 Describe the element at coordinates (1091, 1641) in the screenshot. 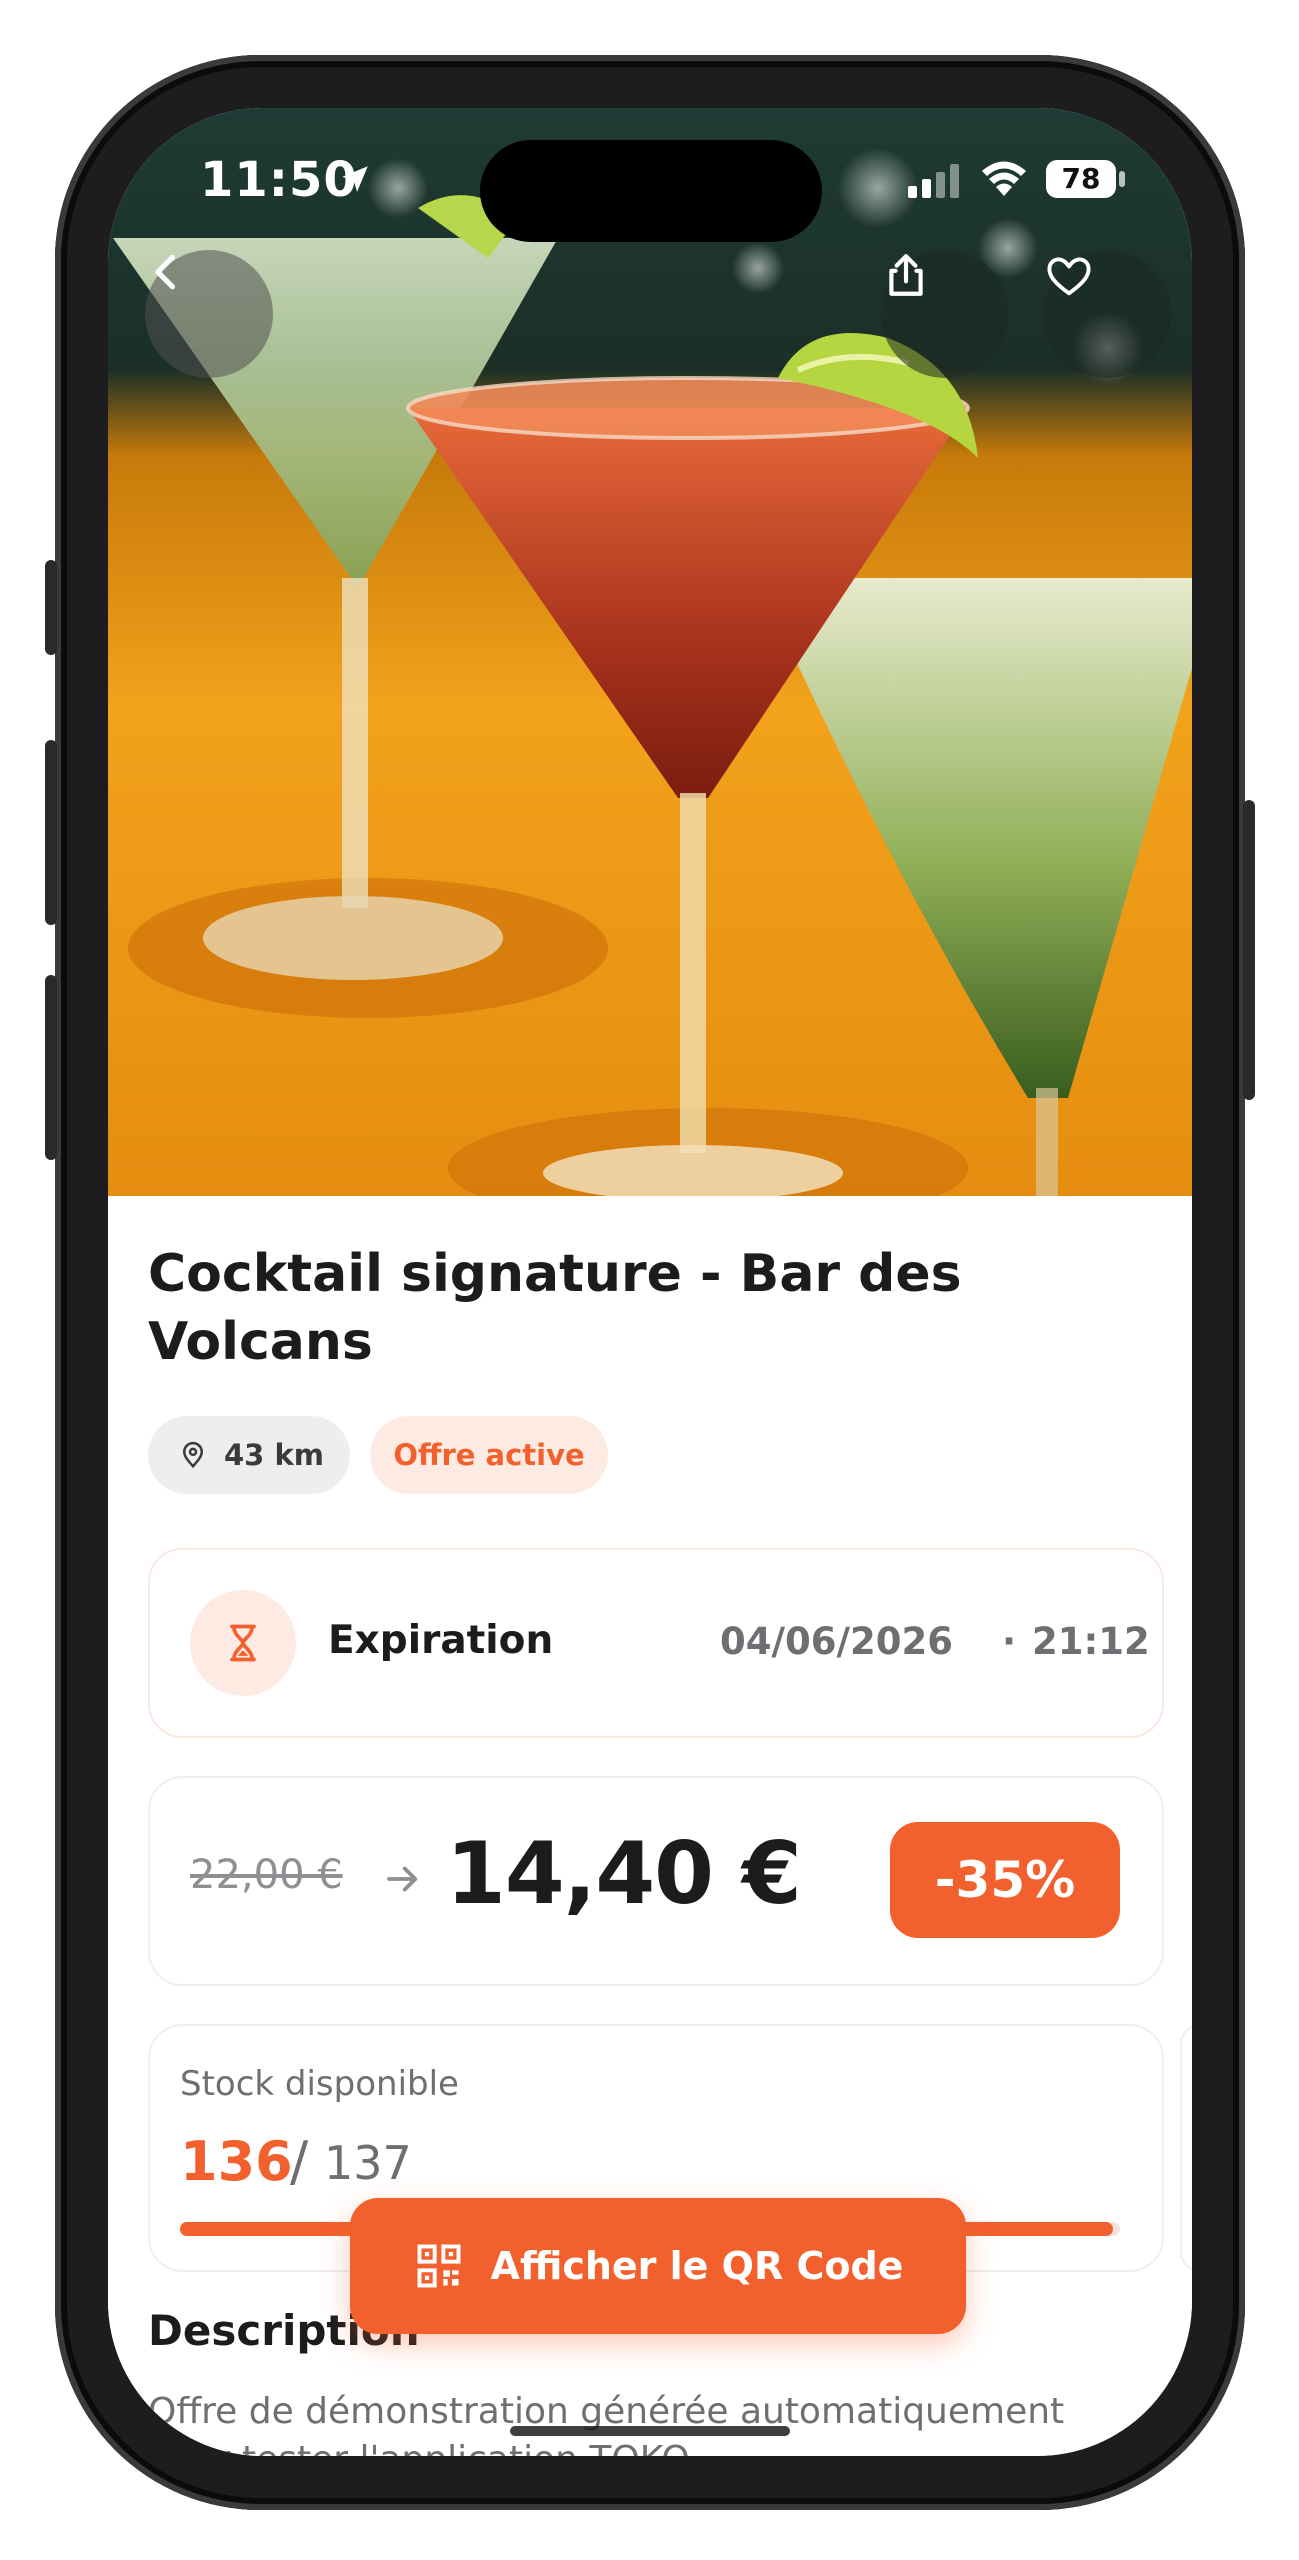

I see `expiration-time: 21:12` at that location.